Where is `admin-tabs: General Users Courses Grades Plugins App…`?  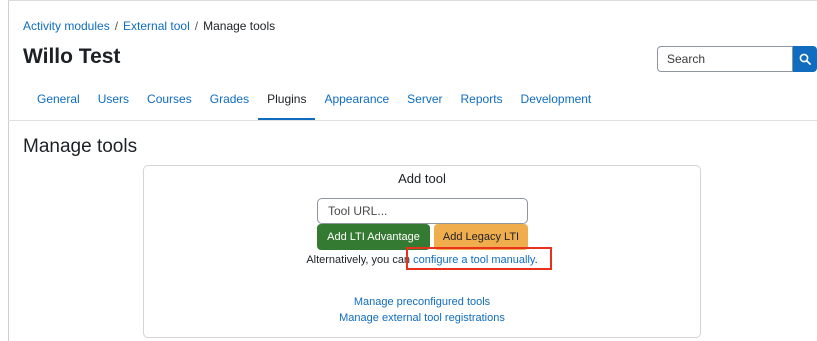
admin-tabs: General Users Courses Grades Plugins App… is located at coordinates (311, 101).